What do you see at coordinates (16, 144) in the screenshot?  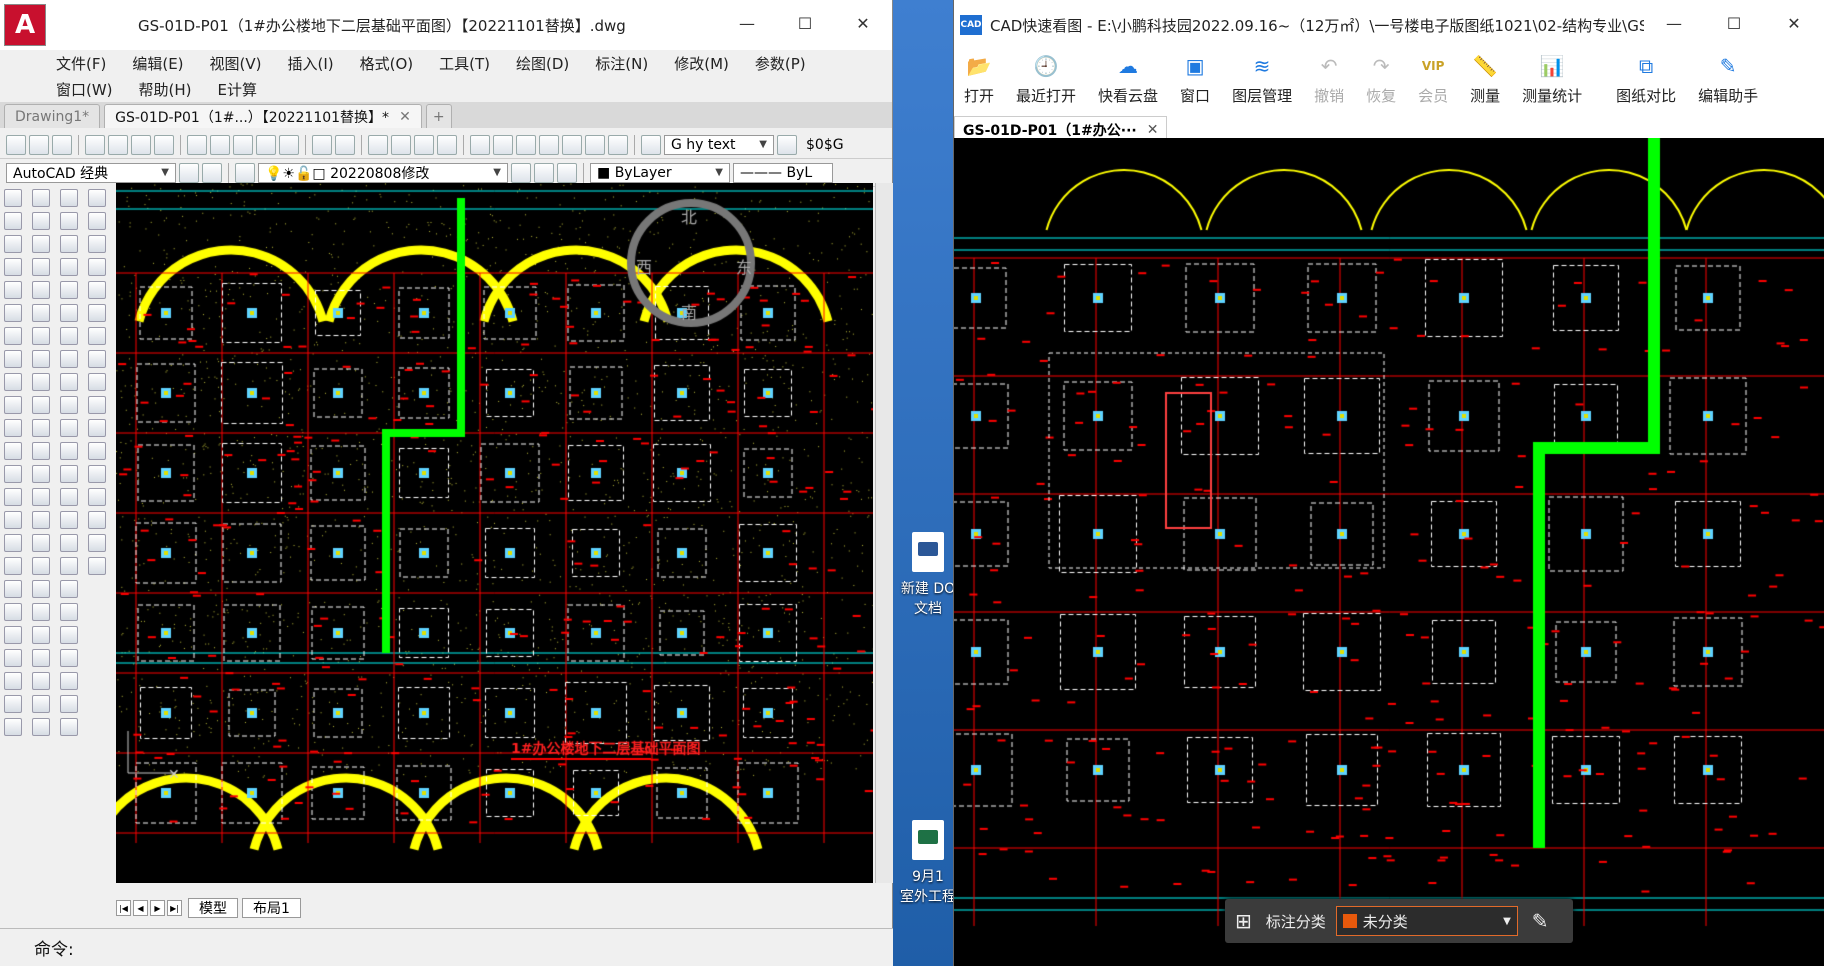 I see `new-file-icon` at bounding box center [16, 144].